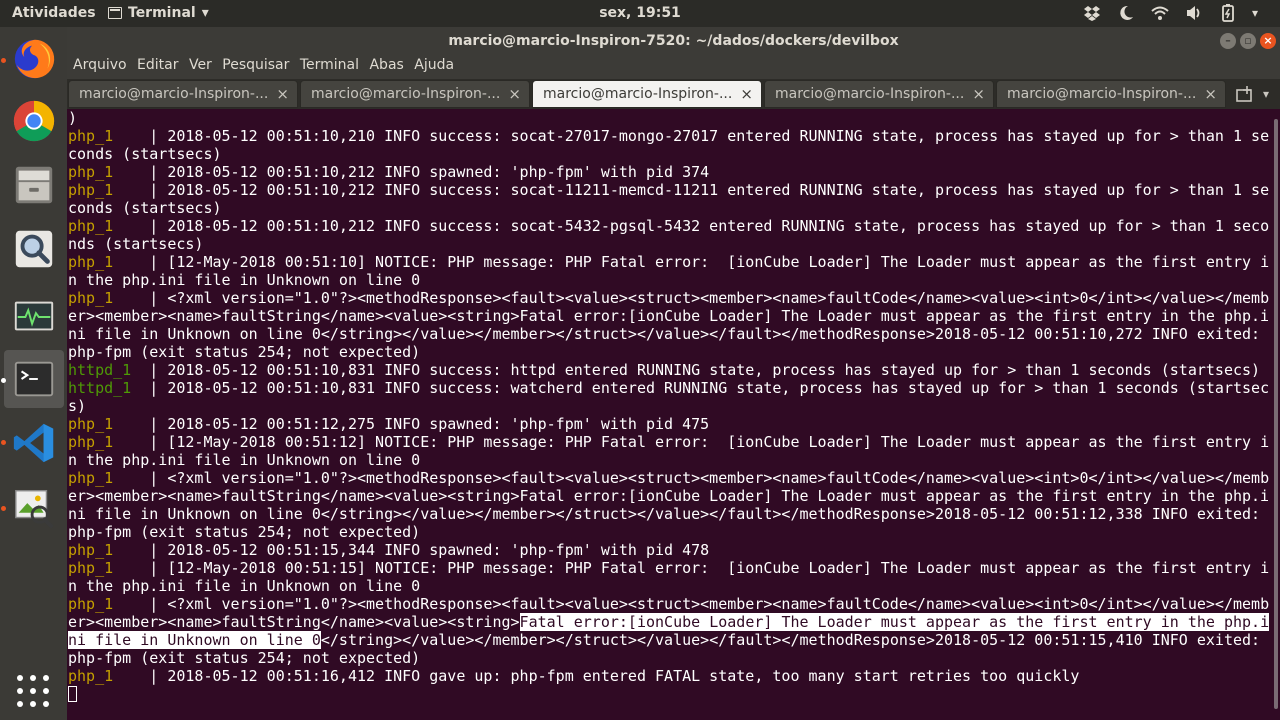  I want to click on tab-3: marcio@marcio-Inspiron-... ×, so click(647, 94).